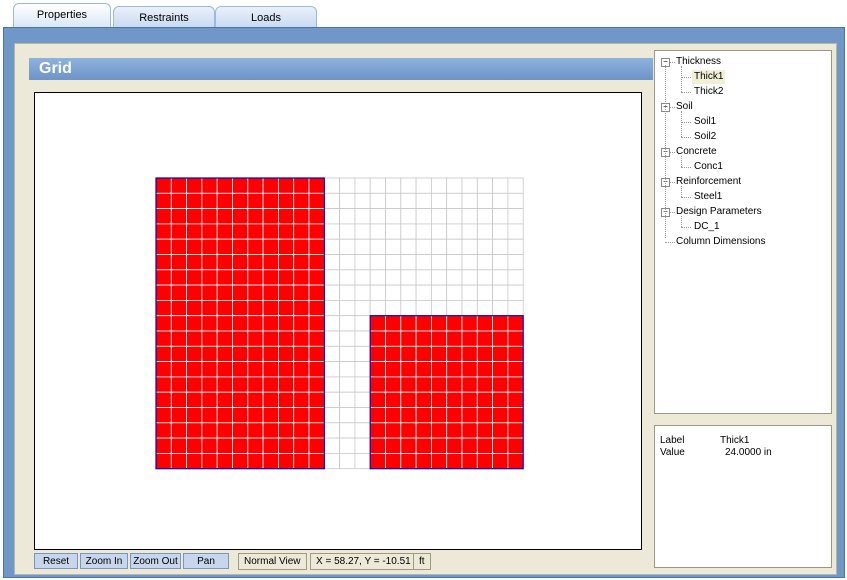 This screenshot has height=580, width=847. I want to click on tree-node-item: DC_1, so click(707, 227).